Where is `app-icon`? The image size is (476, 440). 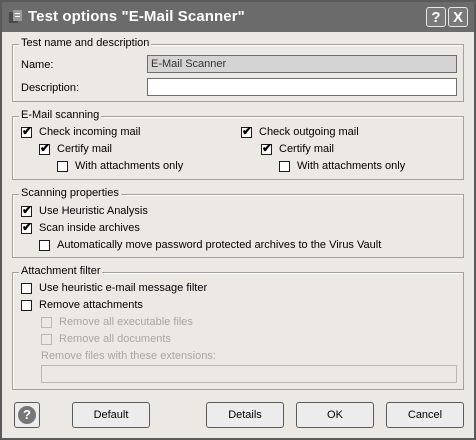 app-icon is located at coordinates (15, 16).